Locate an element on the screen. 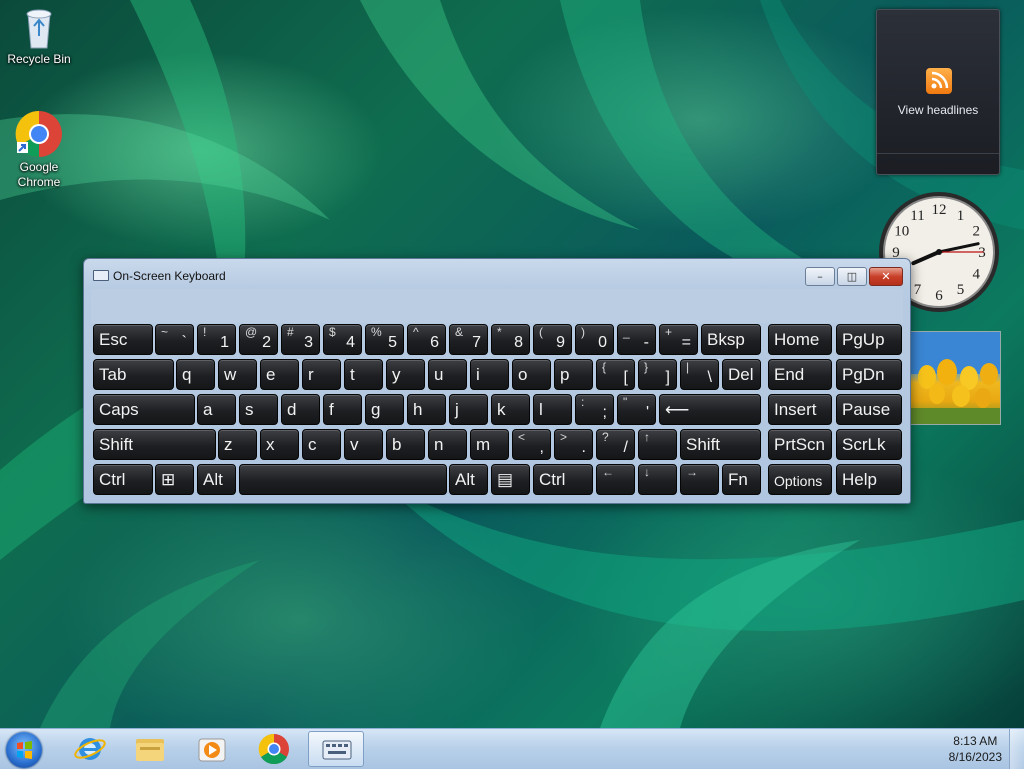 Image resolution: width=1024 pixels, height=772 pixels. key-9: (9 is located at coordinates (552, 339).